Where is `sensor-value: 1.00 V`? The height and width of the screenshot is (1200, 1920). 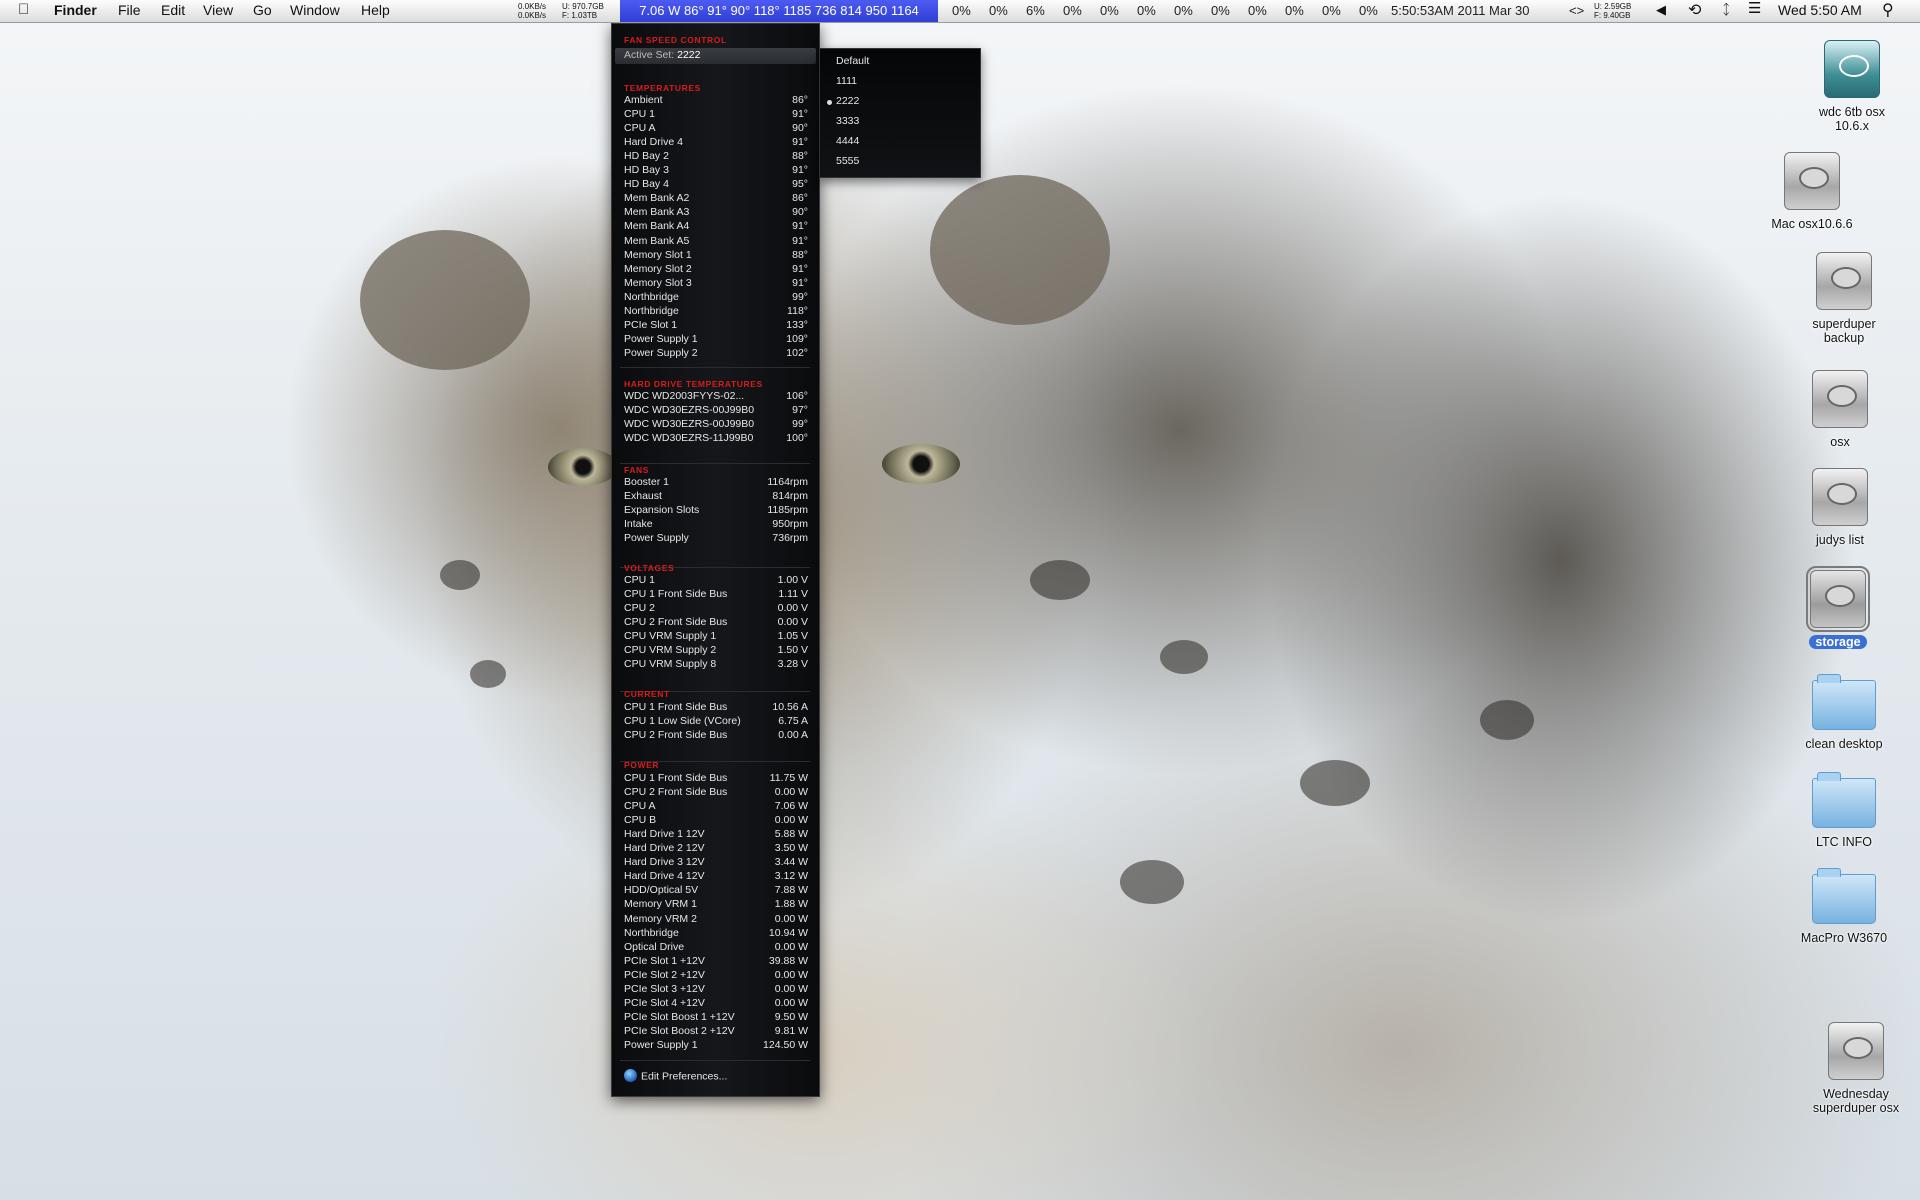 sensor-value: 1.00 V is located at coordinates (792, 580).